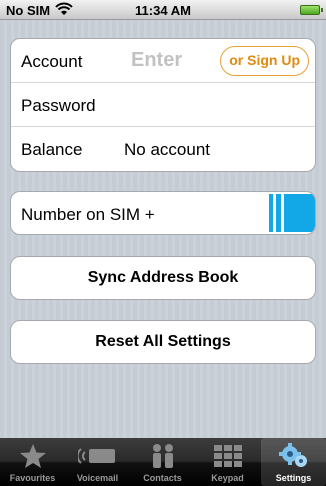 The image size is (326, 486). I want to click on tab-contacts: Contacts, so click(162, 462).